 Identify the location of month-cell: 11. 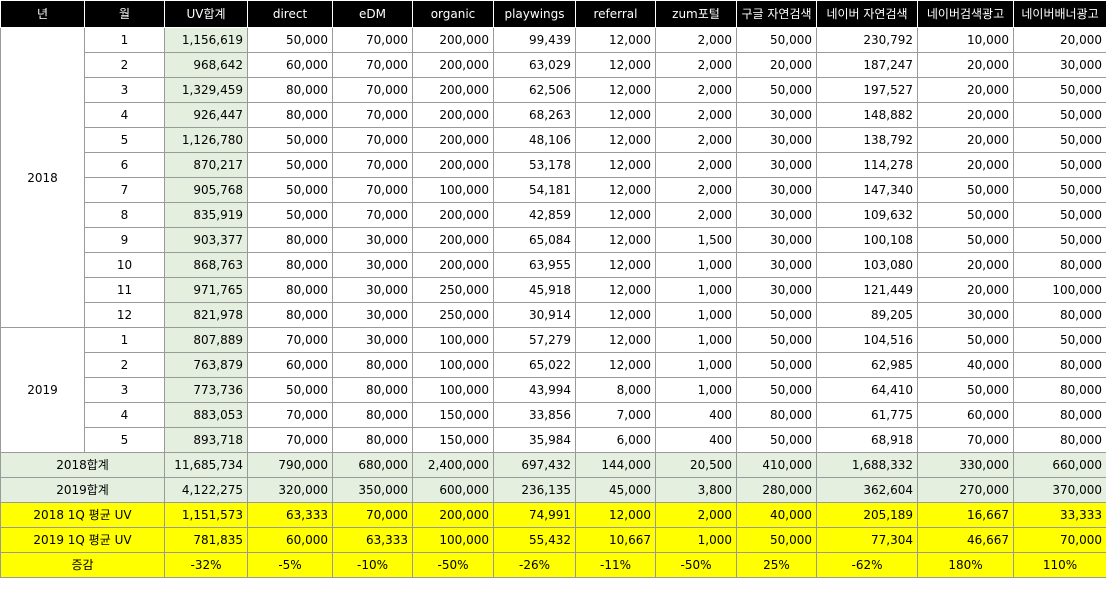
(124, 290).